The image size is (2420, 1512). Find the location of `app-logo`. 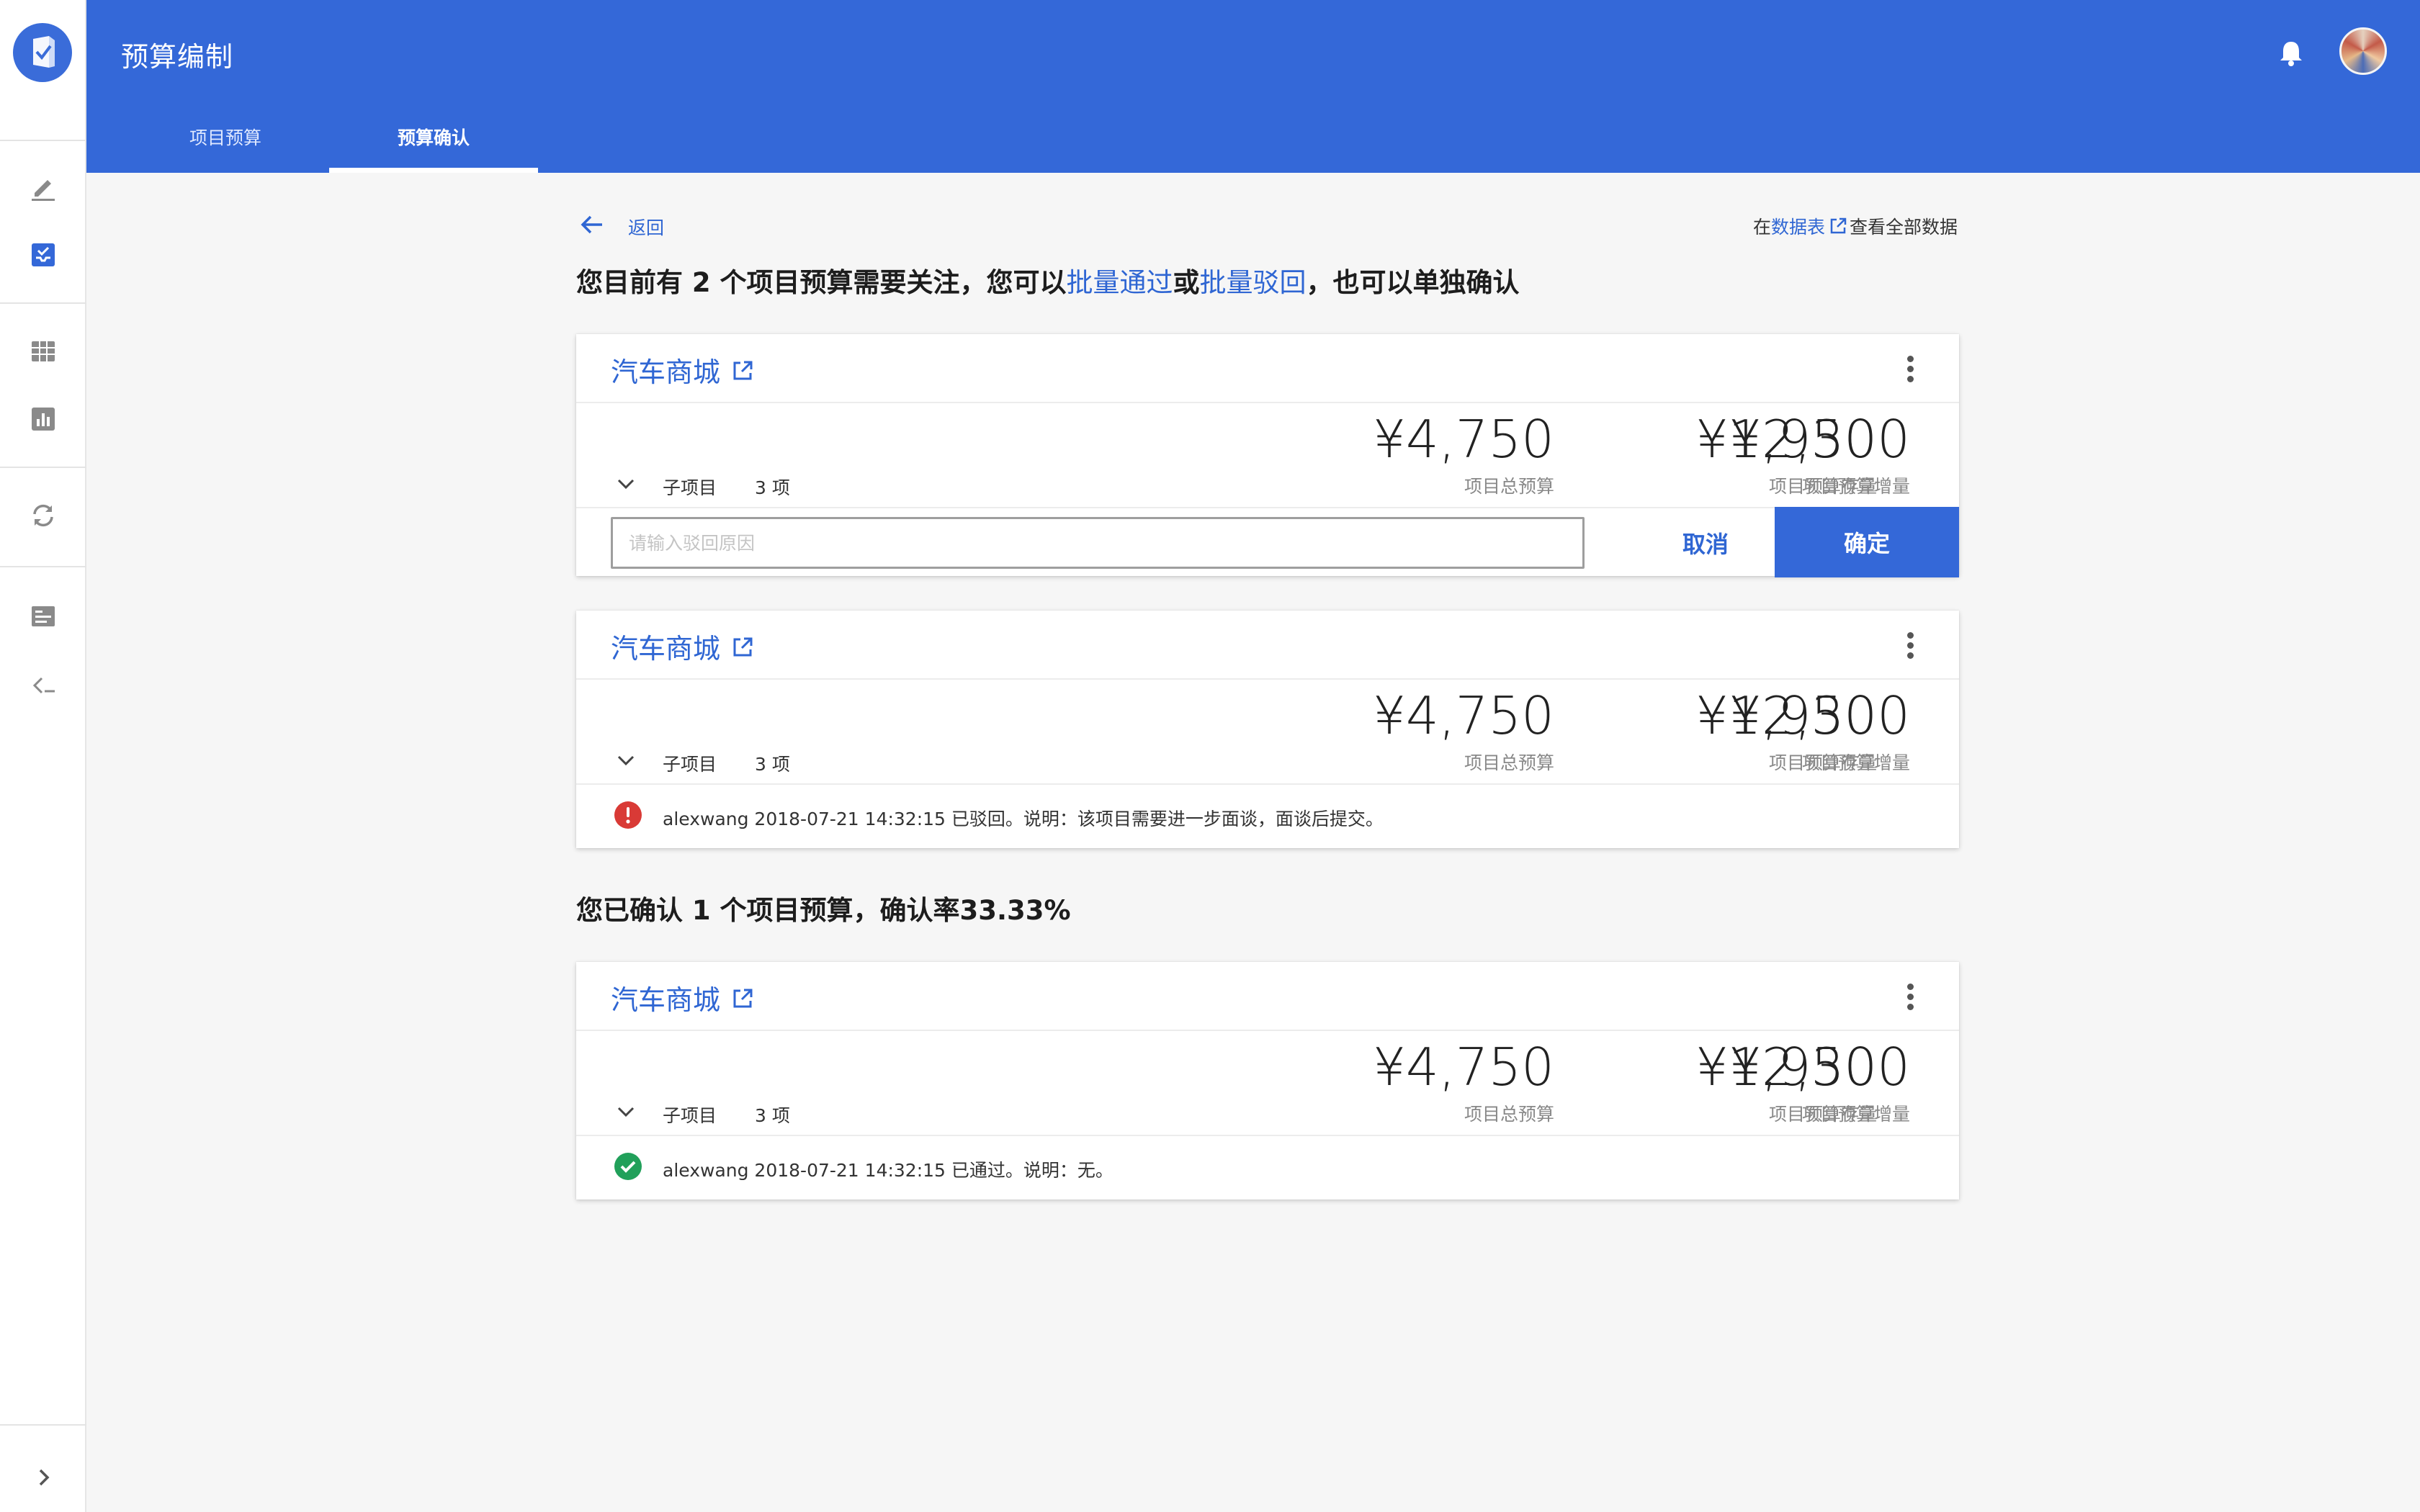

app-logo is located at coordinates (42, 52).